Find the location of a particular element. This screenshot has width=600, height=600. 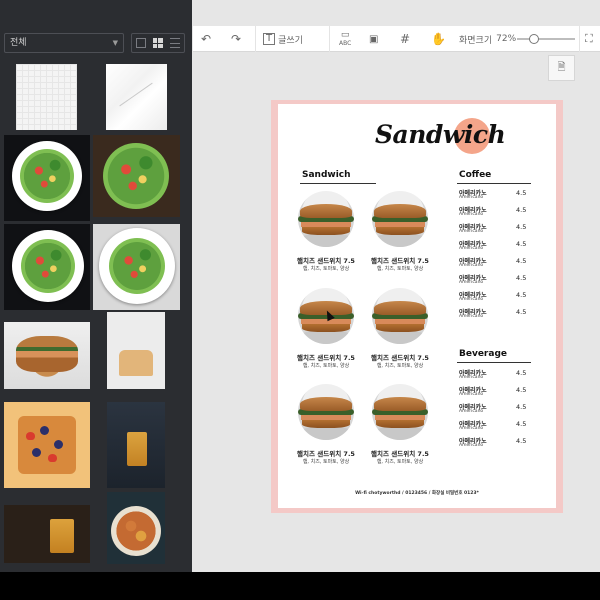

zoom-label-group: 화면크기 72% is located at coordinates (487, 39).